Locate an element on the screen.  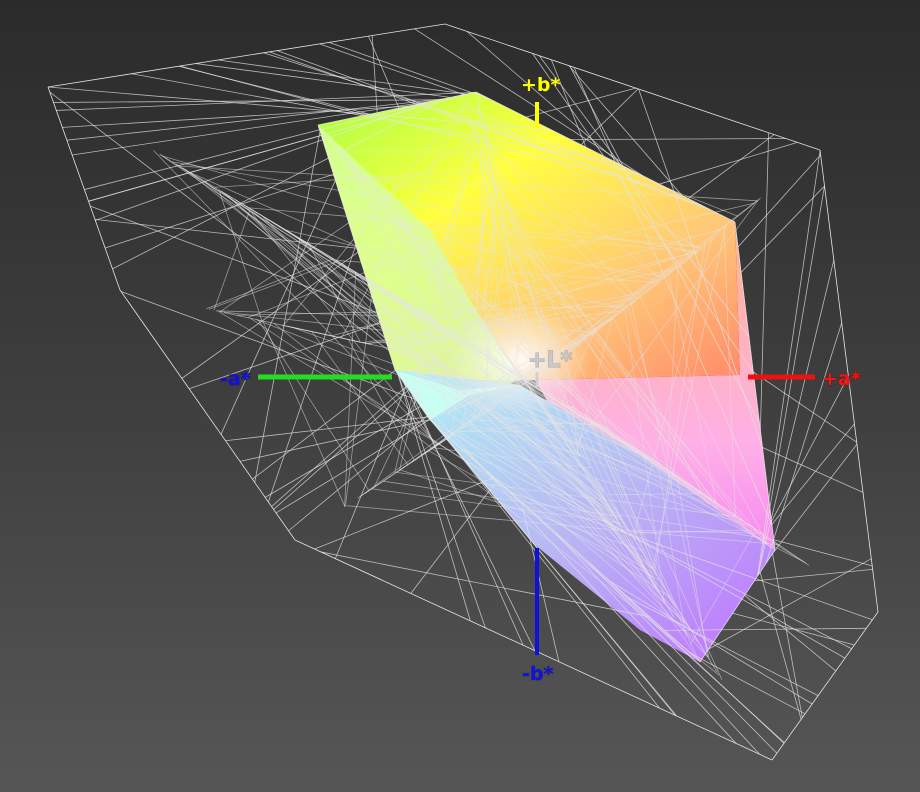
minus-a-axis-label: -a* is located at coordinates (235, 379).